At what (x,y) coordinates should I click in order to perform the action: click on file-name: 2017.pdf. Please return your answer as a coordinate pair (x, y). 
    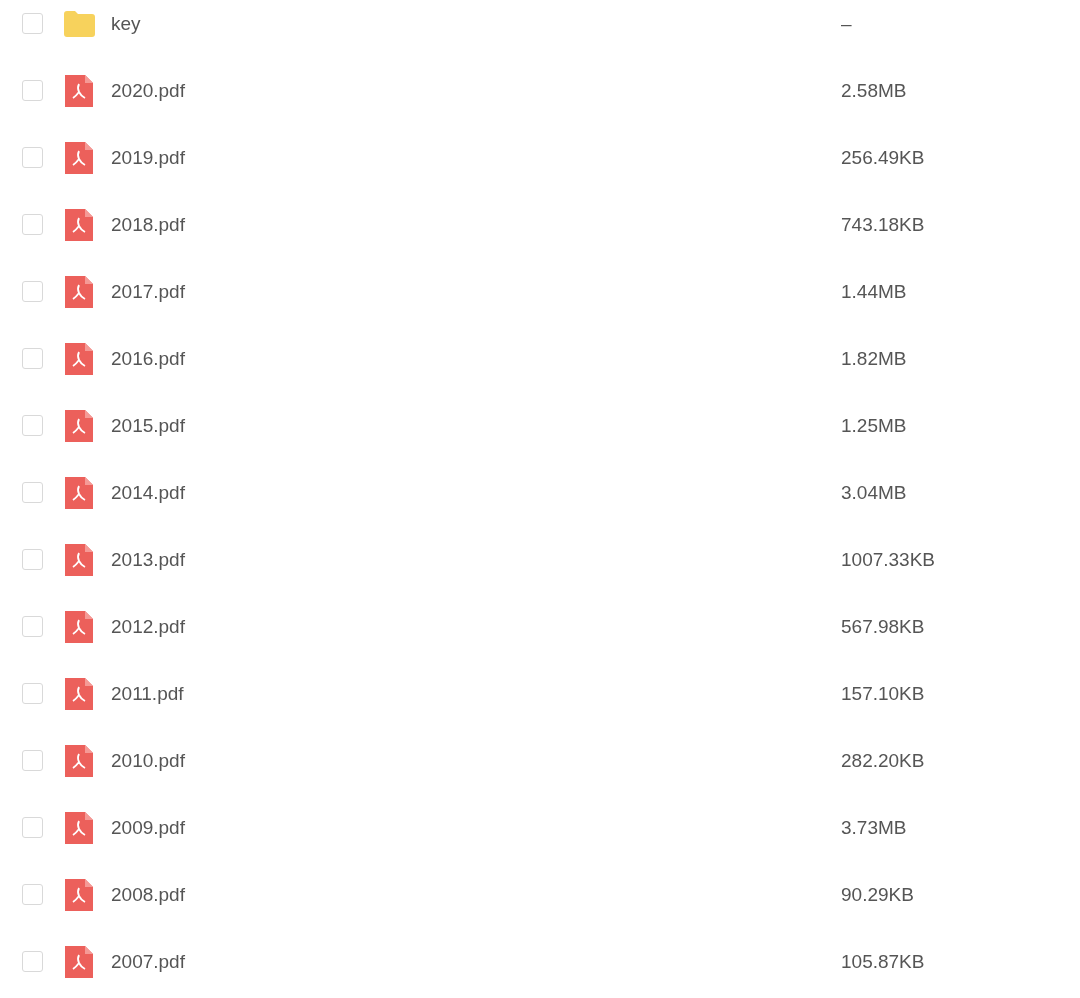
    Looking at the image, I should click on (476, 291).